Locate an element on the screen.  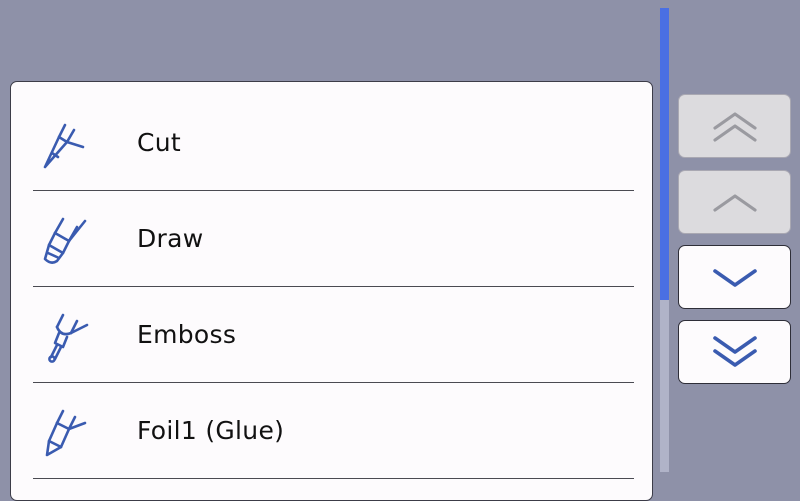
tool-label: Draw is located at coordinates (170, 238).